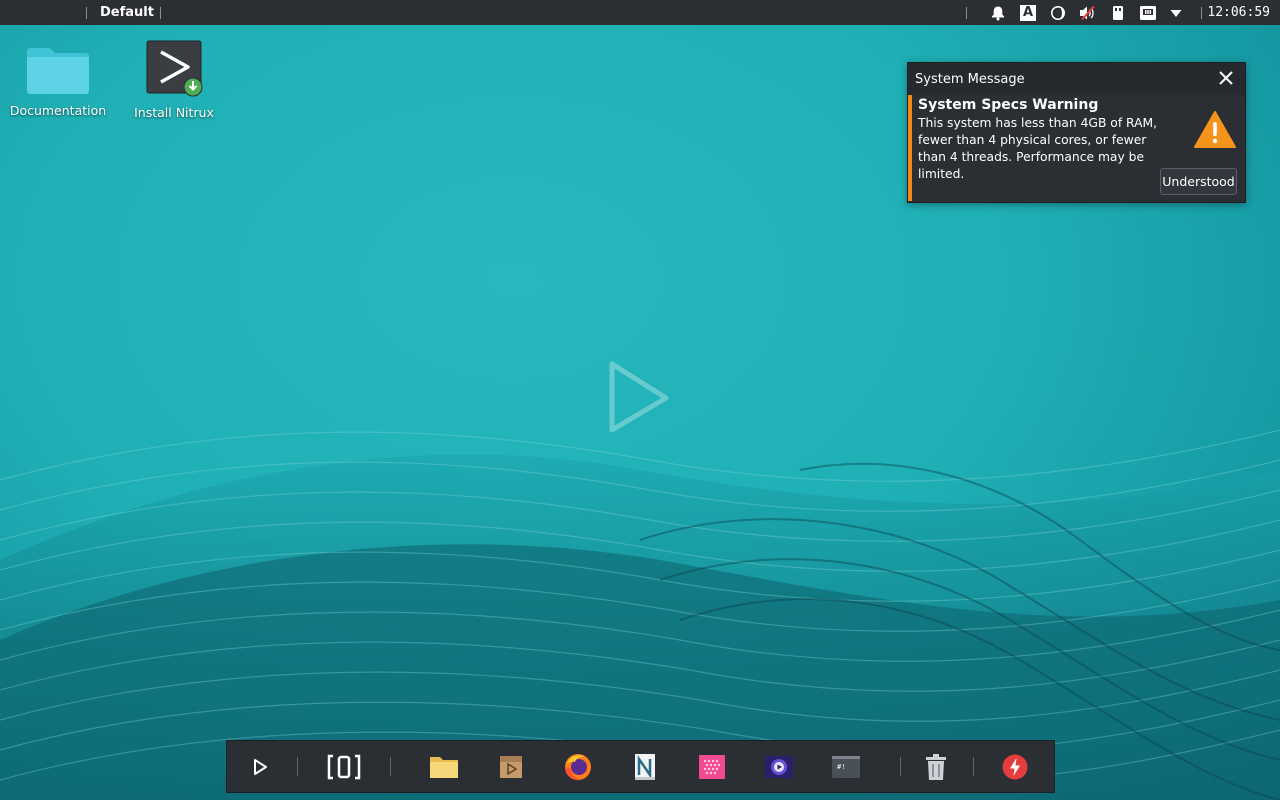 The image size is (1280, 800). Describe the element at coordinates (1058, 12) in the screenshot. I see `night-mode-icon` at that location.